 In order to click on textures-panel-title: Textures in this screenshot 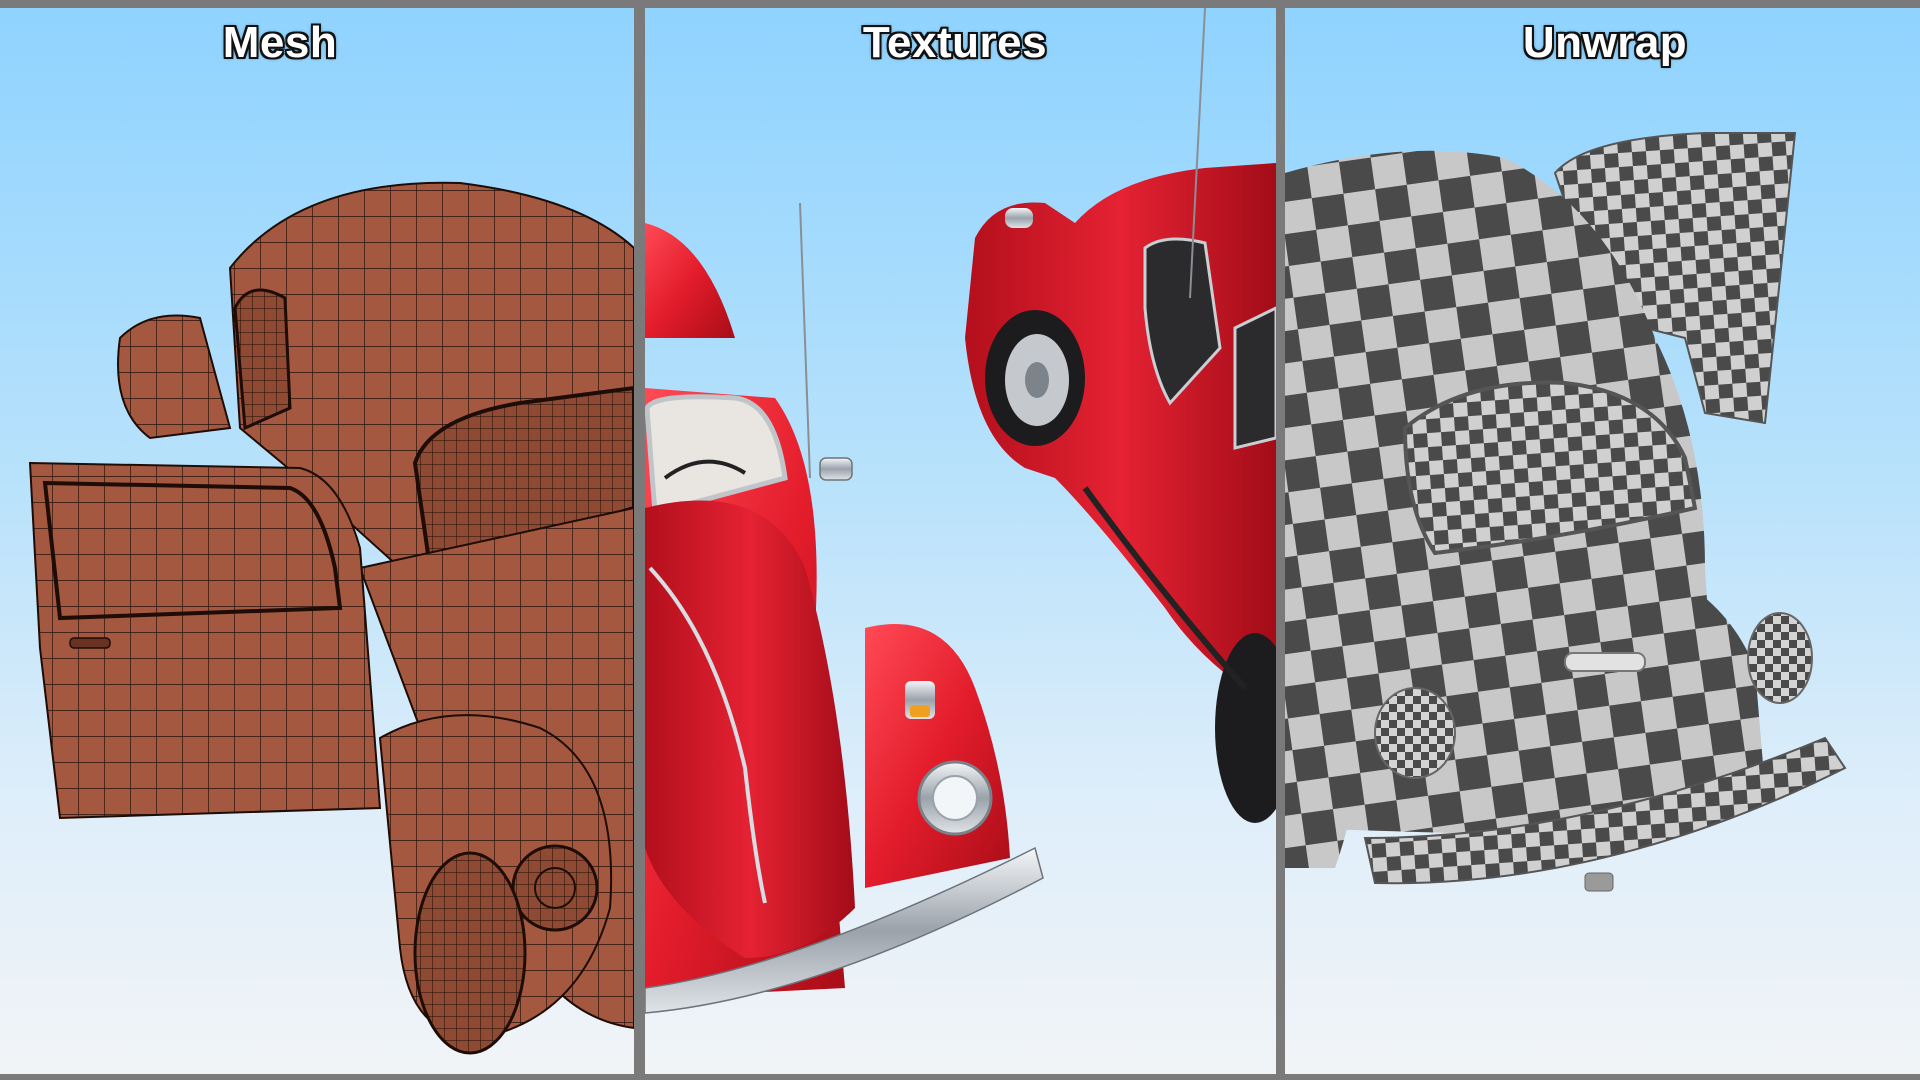, I will do `click(955, 42)`.